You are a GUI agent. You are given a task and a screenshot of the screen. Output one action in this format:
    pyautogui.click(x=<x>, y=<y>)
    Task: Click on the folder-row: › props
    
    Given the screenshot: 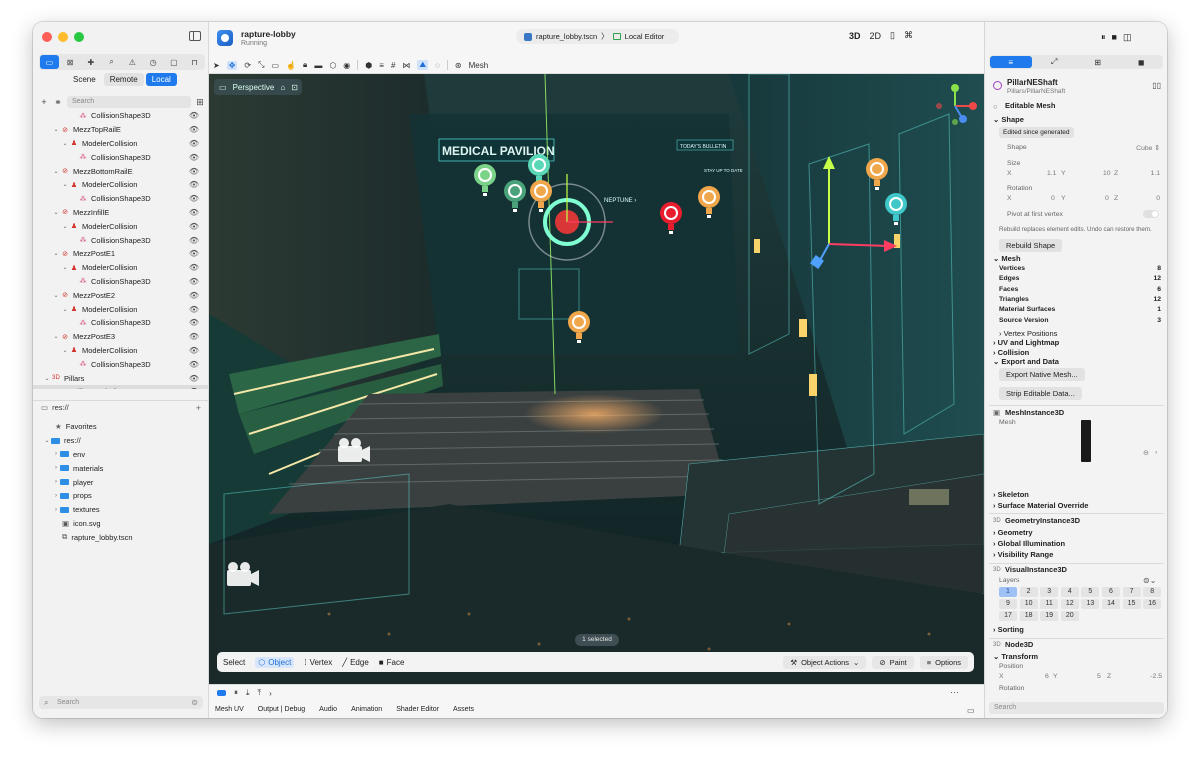 What is the action you would take?
    pyautogui.click(x=121, y=496)
    